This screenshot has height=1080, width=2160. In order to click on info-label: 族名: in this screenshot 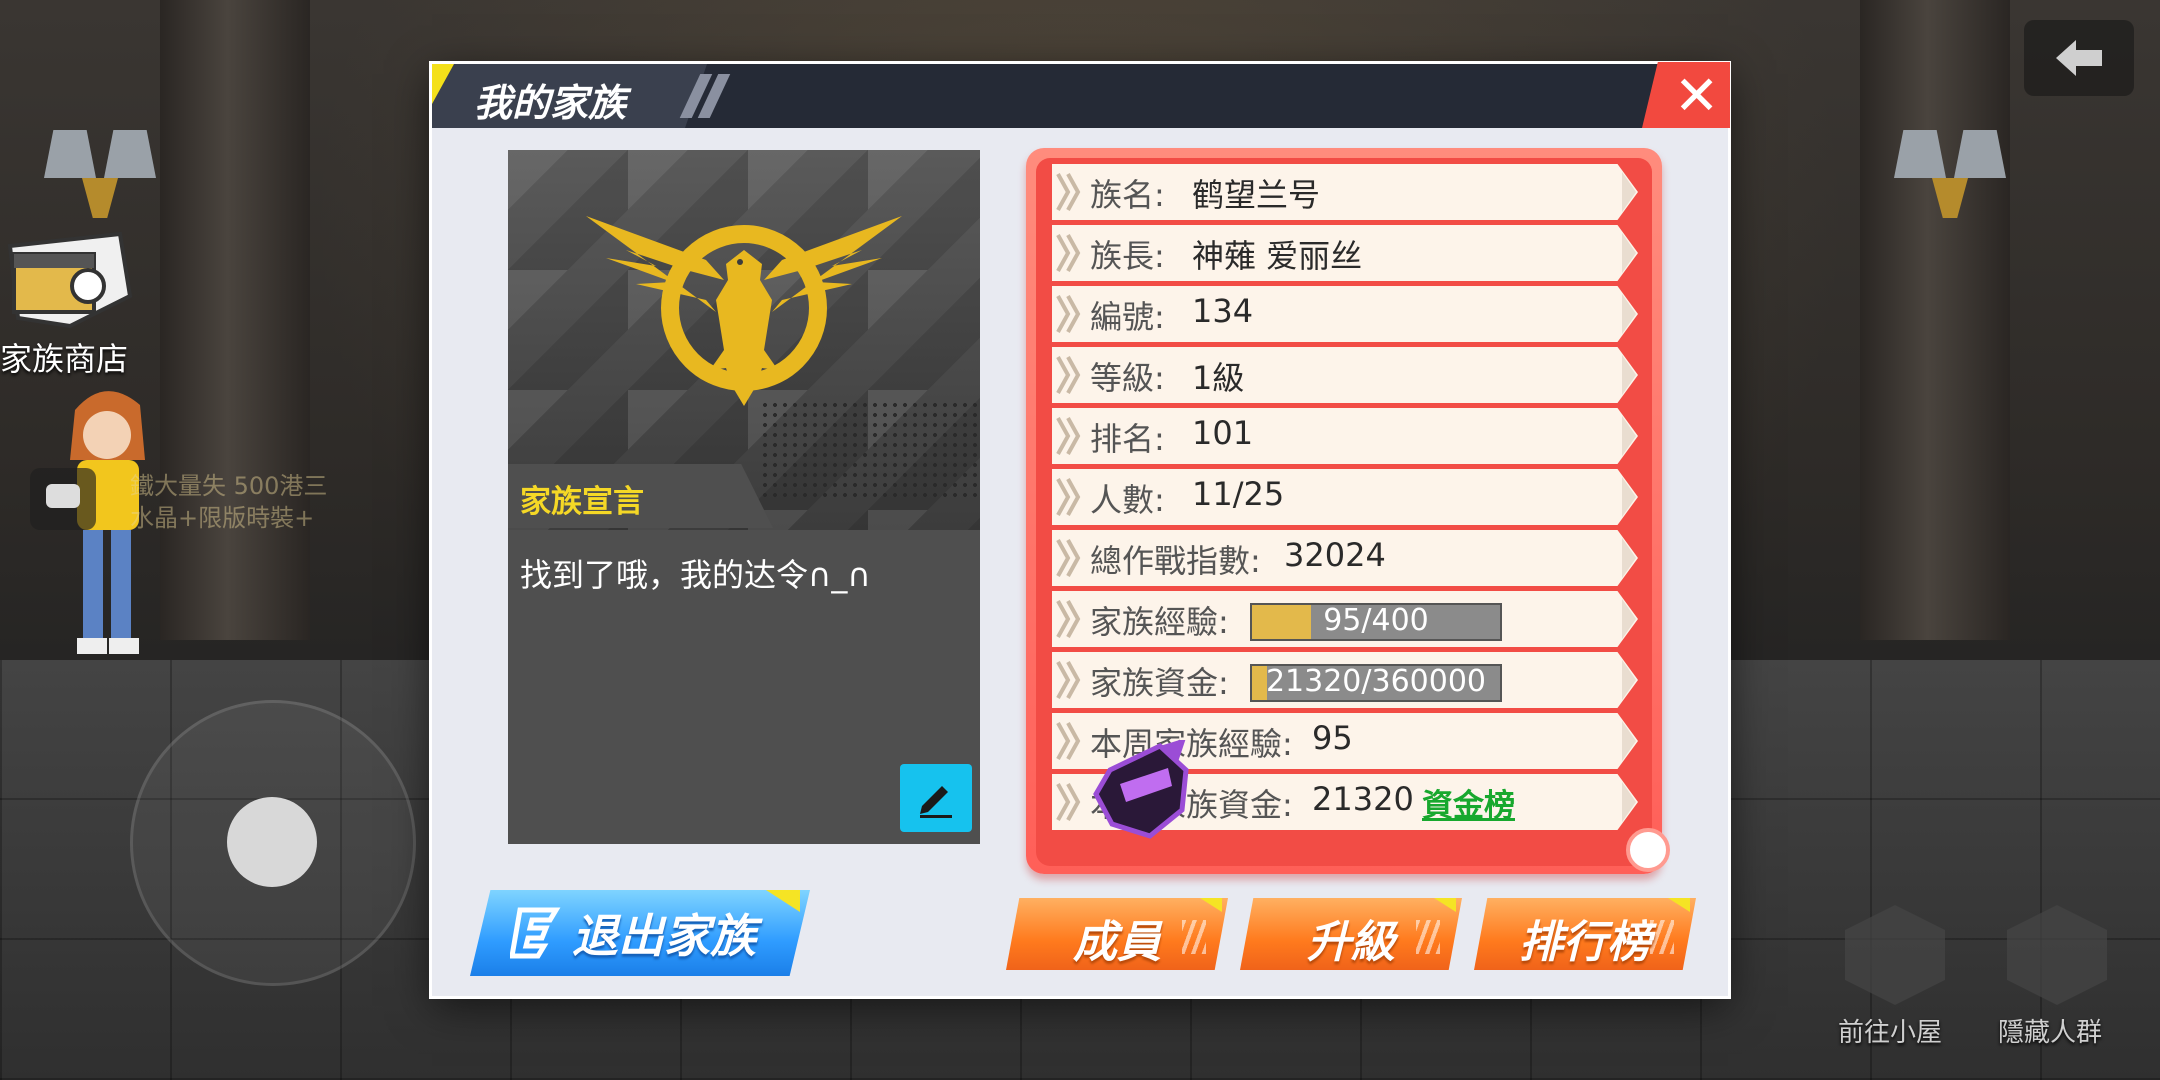, I will do `click(1127, 195)`.